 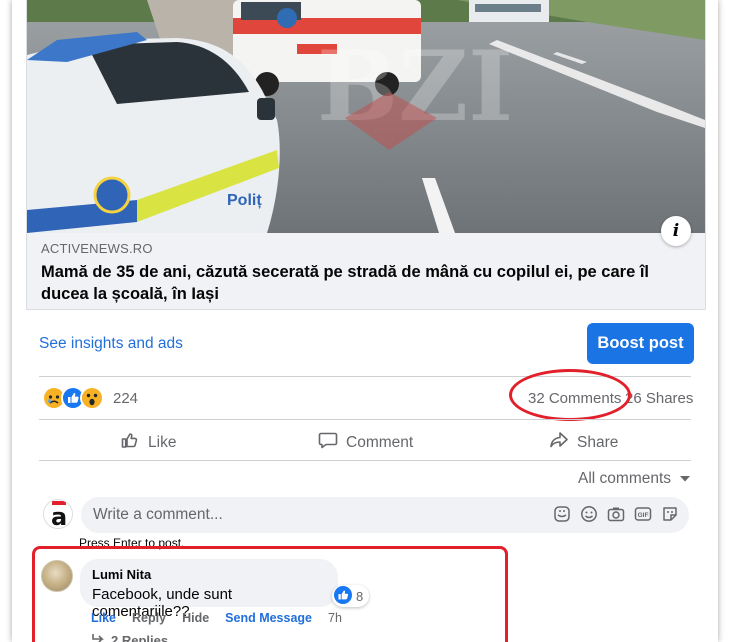 I want to click on gif-icon: GIF, so click(x=643, y=514).